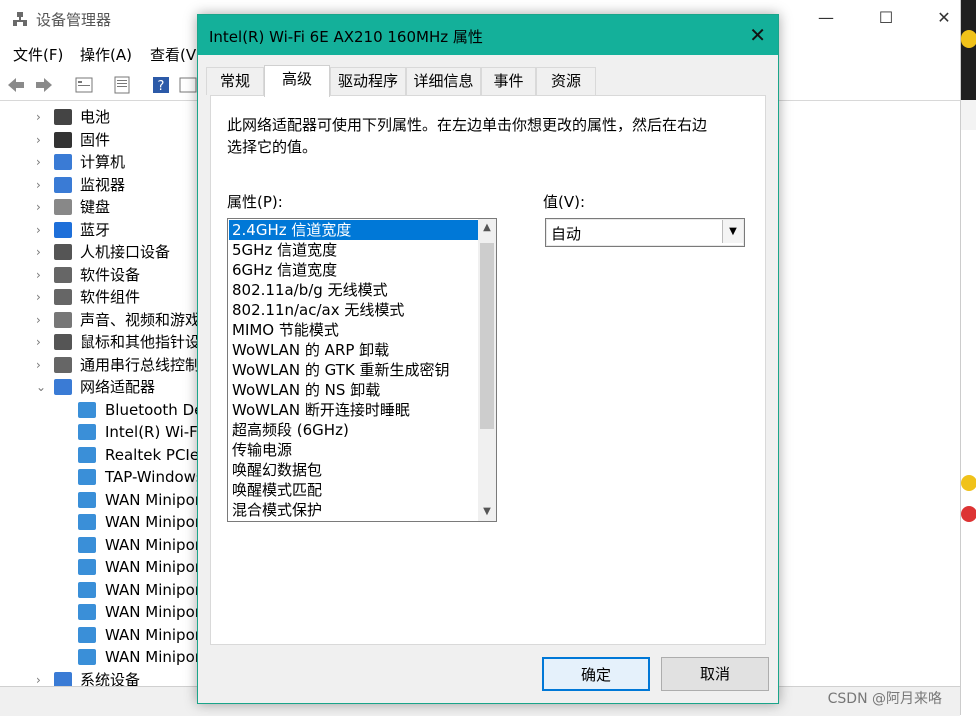 The image size is (976, 716). I want to click on chevron-down-icon: ⌄, so click(42, 387).